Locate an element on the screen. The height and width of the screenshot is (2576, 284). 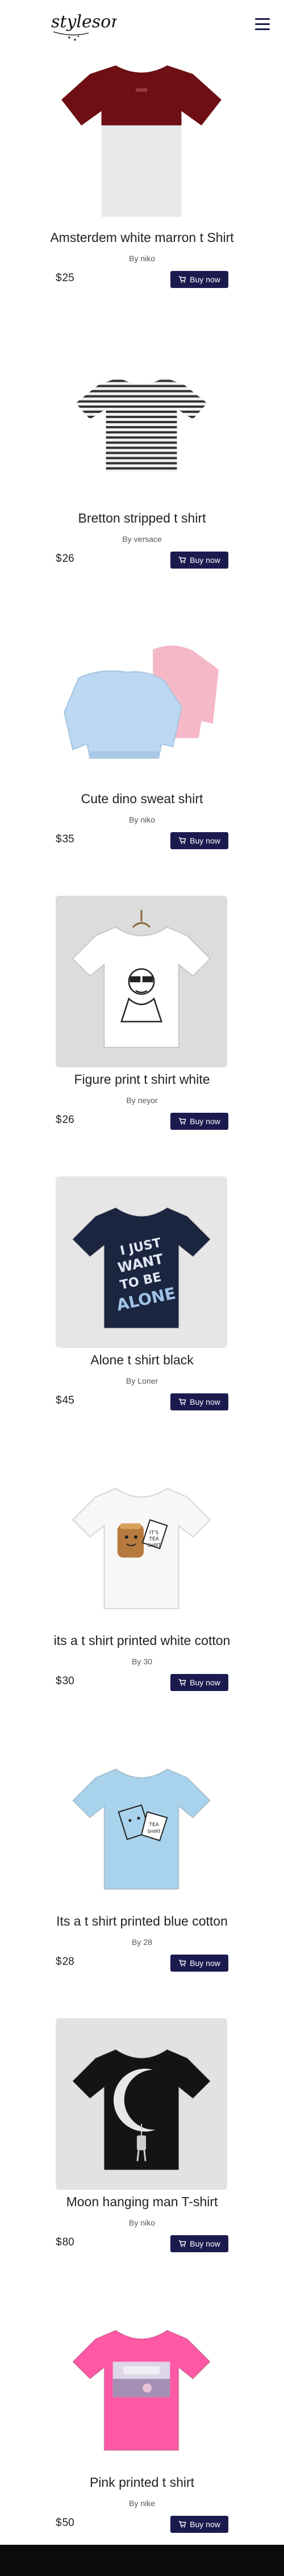
product-price: $50 is located at coordinates (65, 2523).